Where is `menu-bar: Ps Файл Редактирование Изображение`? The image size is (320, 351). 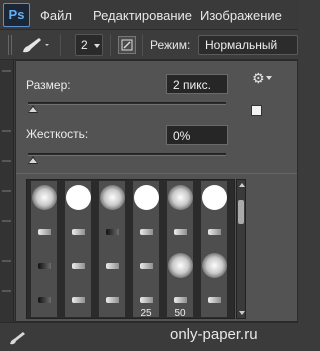
menu-bar: Ps Файл Редактирование Изображение is located at coordinates (149, 15).